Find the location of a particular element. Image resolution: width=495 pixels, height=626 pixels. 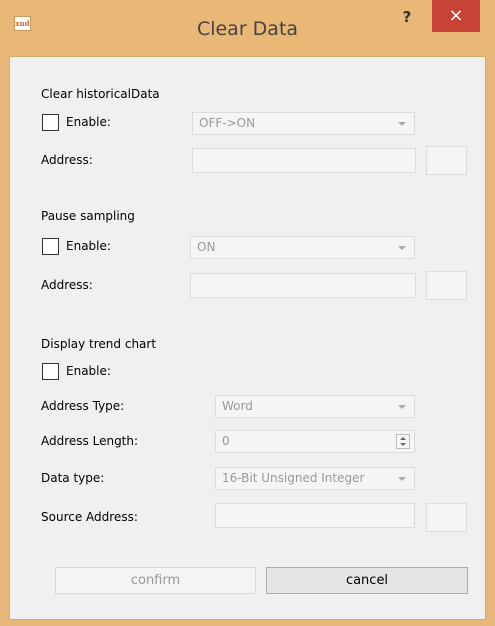

data-type-select: 16-Bit Unsigned Integer is located at coordinates (315, 478).